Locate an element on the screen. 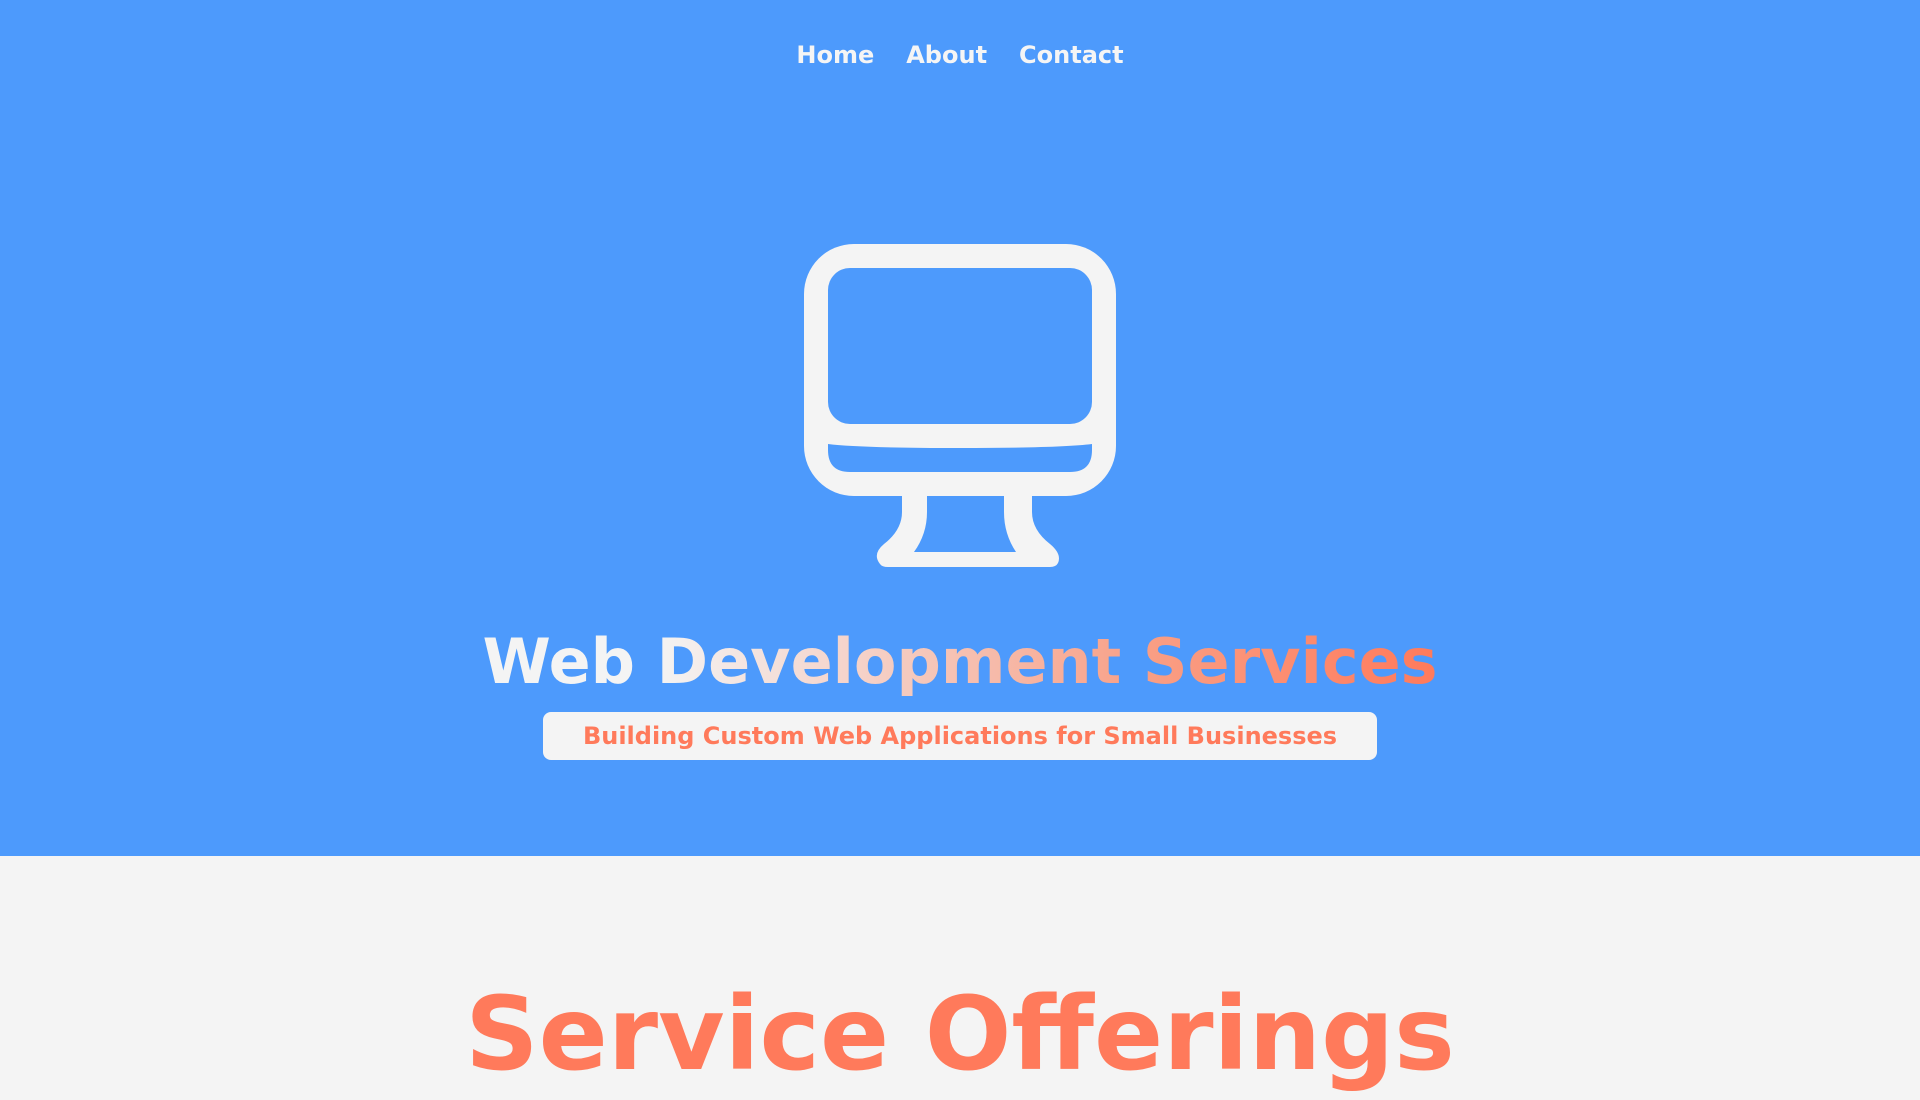 The image size is (1920, 1100). main-nav: Home About Contact is located at coordinates (960, 55).